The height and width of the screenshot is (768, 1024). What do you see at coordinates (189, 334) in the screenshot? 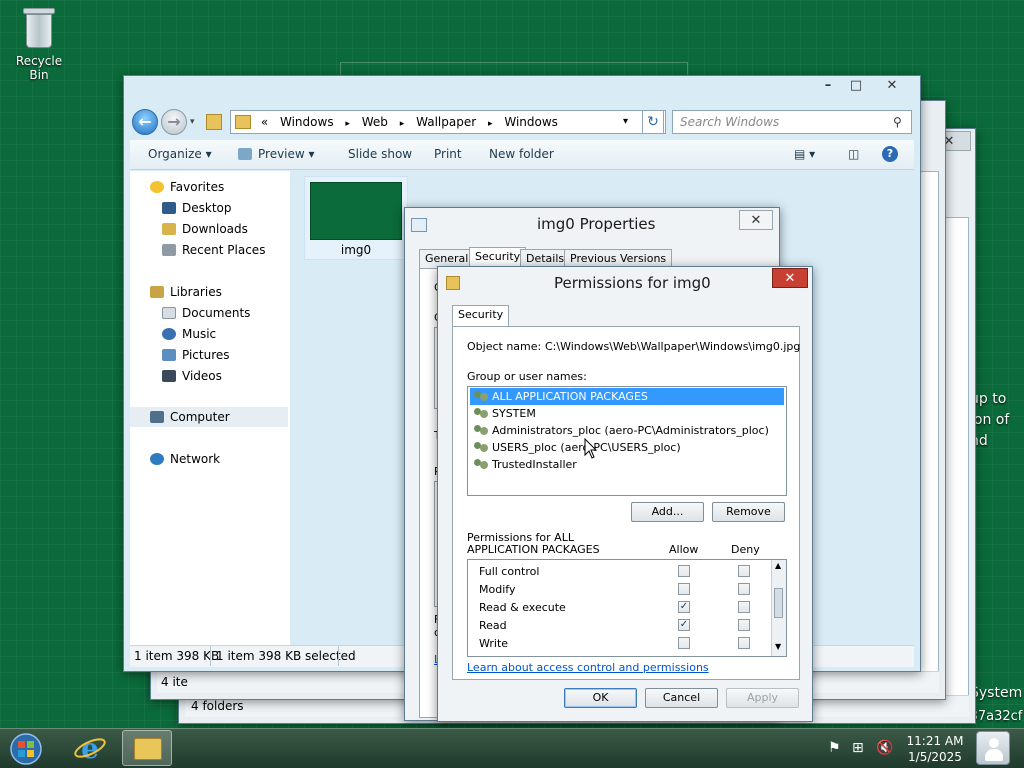
I see `nav-music: Music` at bounding box center [189, 334].